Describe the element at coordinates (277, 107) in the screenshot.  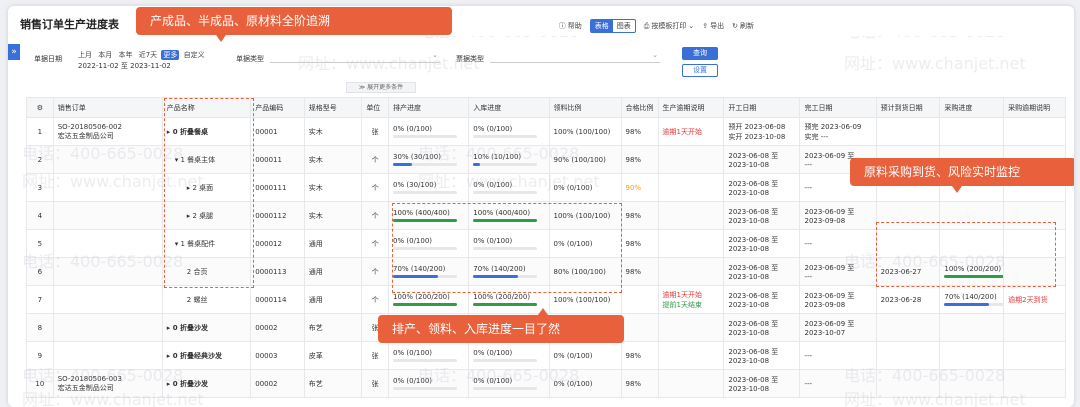
I see `column-header: 产品编码` at that location.